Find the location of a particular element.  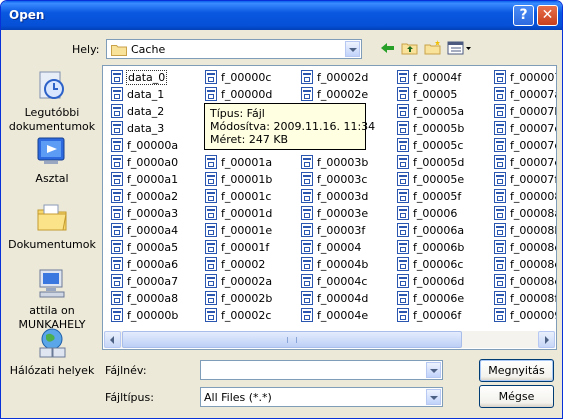

tooltip-type: Típus: Fájl is located at coordinates (237, 113).